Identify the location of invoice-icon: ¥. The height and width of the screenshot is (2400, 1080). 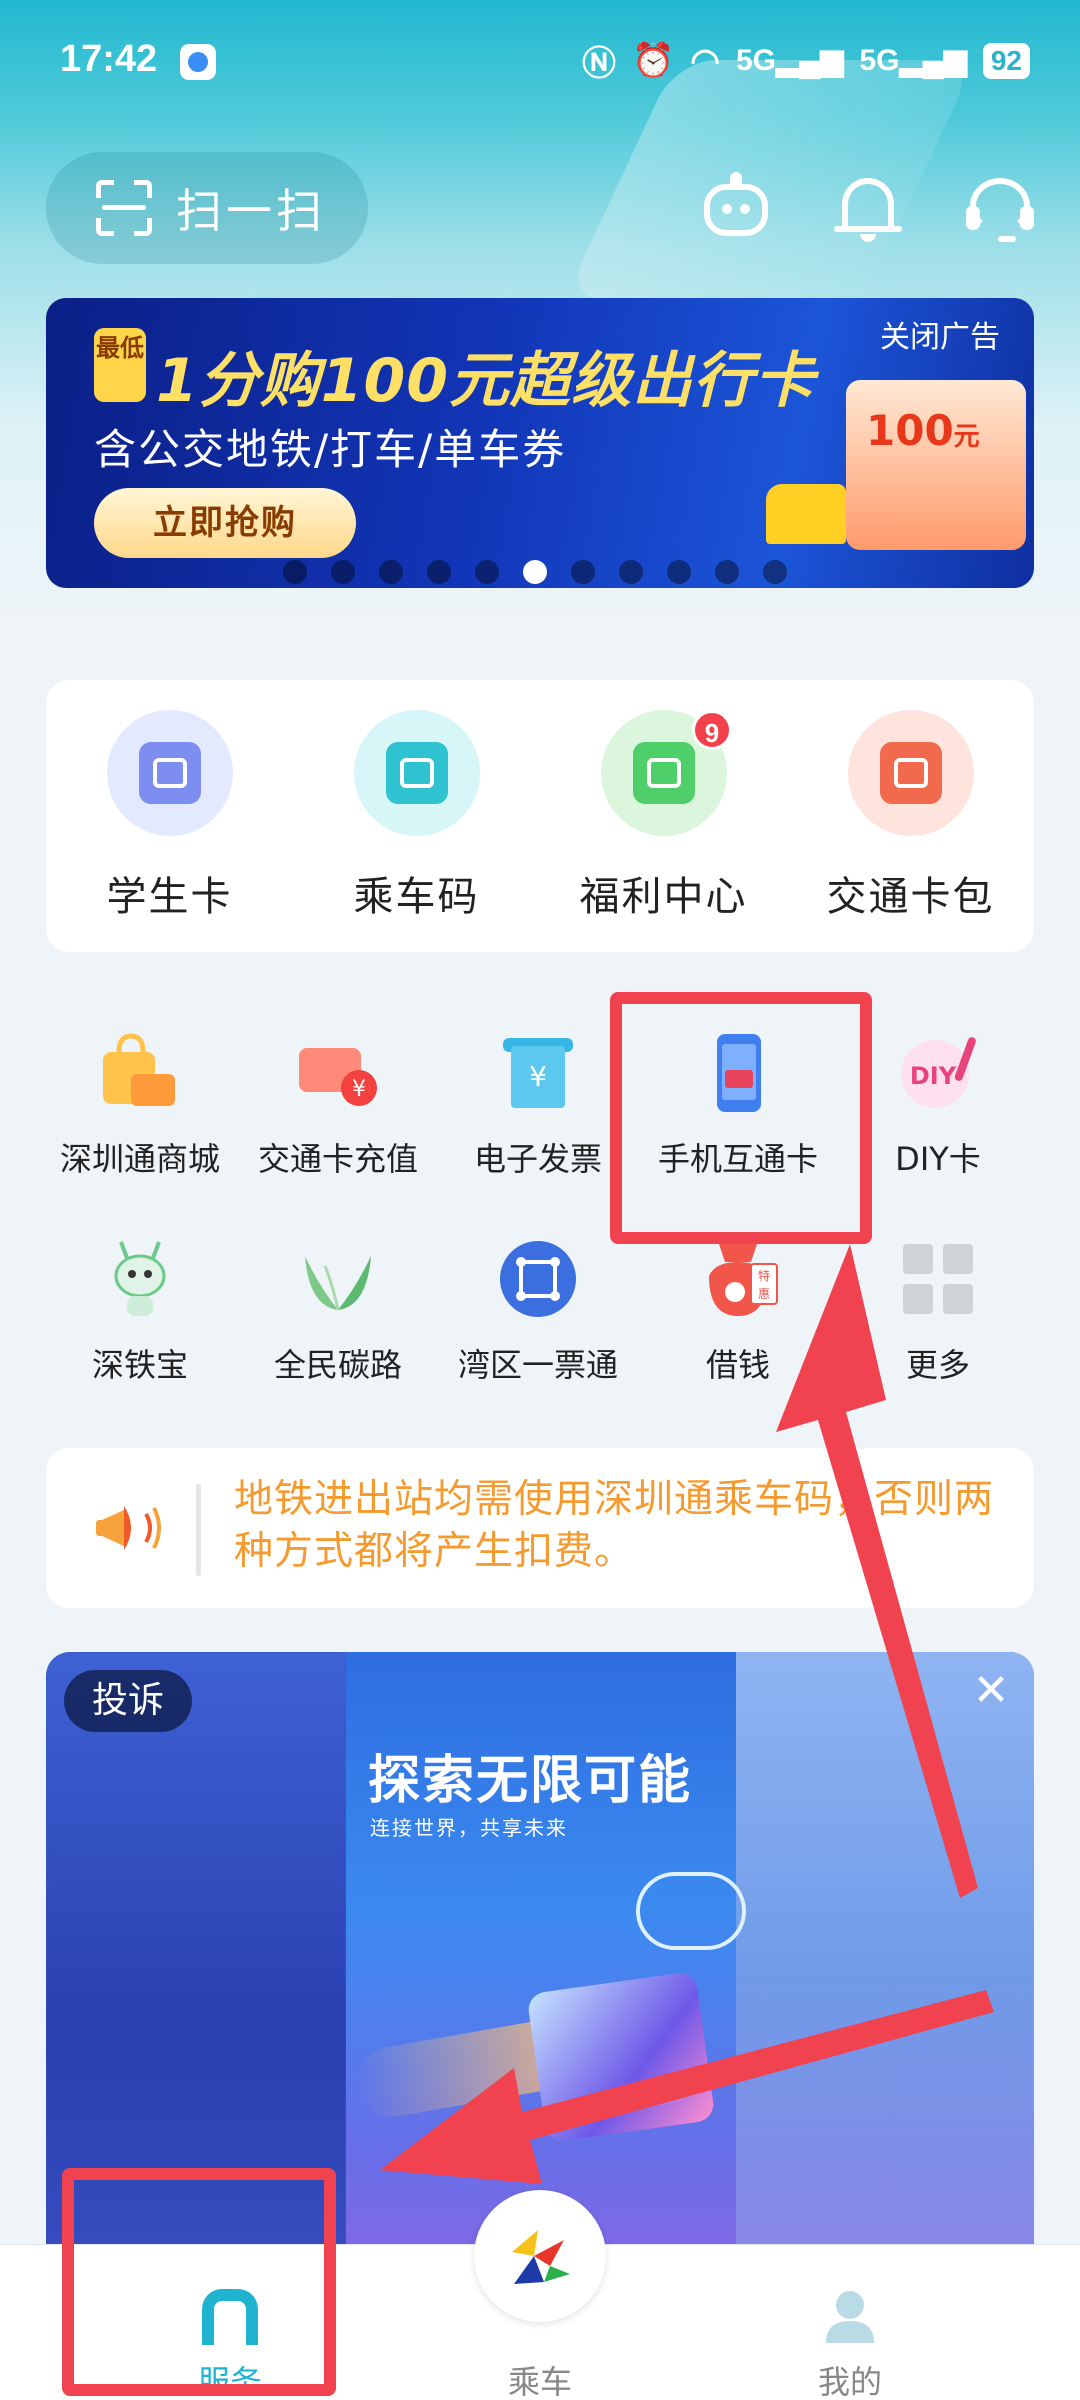
(538, 1073).